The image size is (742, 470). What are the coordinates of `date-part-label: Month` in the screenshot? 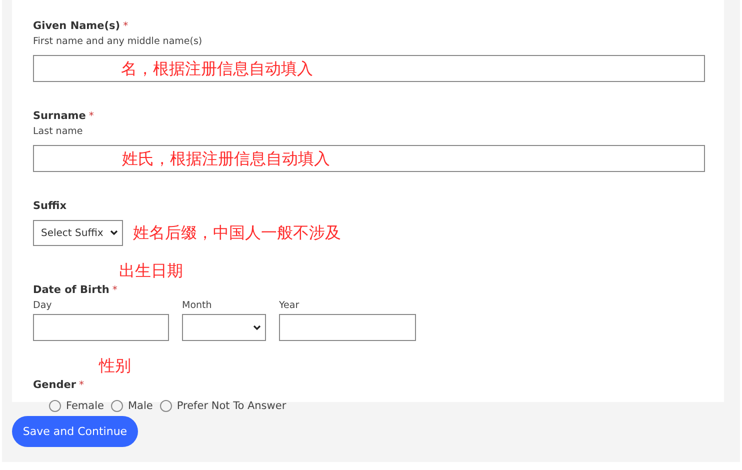 It's located at (197, 305).